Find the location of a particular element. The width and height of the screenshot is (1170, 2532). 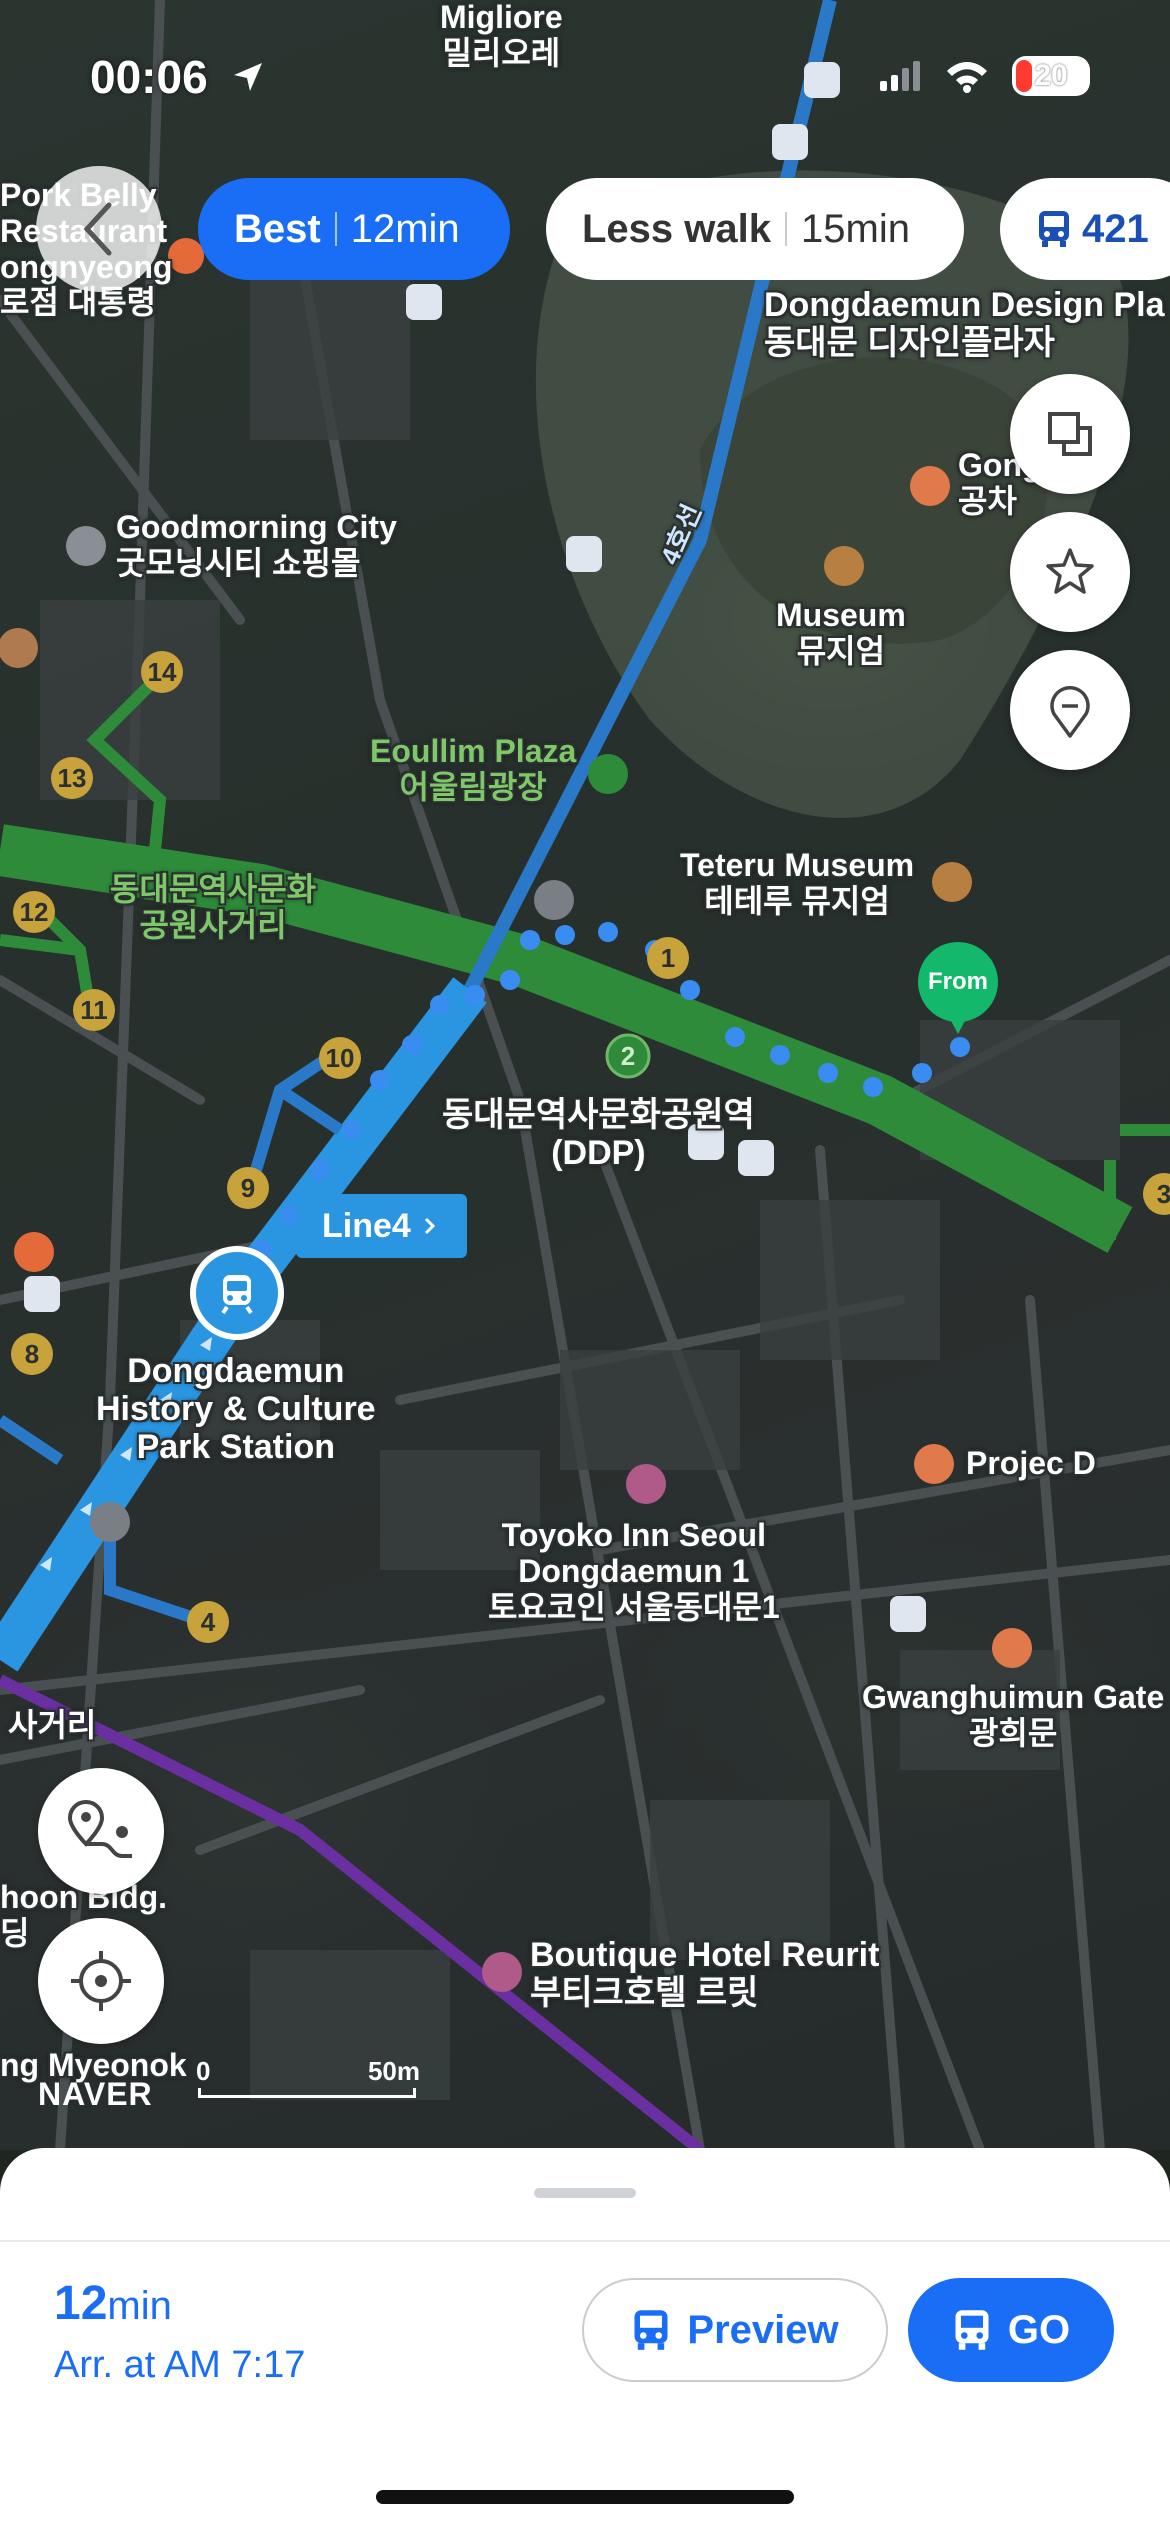

exit-badge: 4 is located at coordinates (208, 1622).